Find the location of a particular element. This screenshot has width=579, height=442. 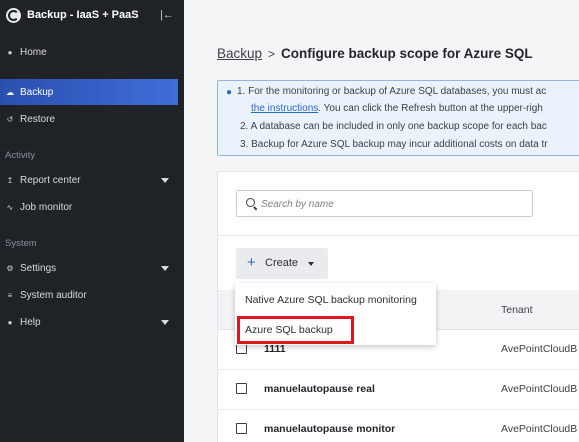

list-icon: ≡ is located at coordinates (10, 295).